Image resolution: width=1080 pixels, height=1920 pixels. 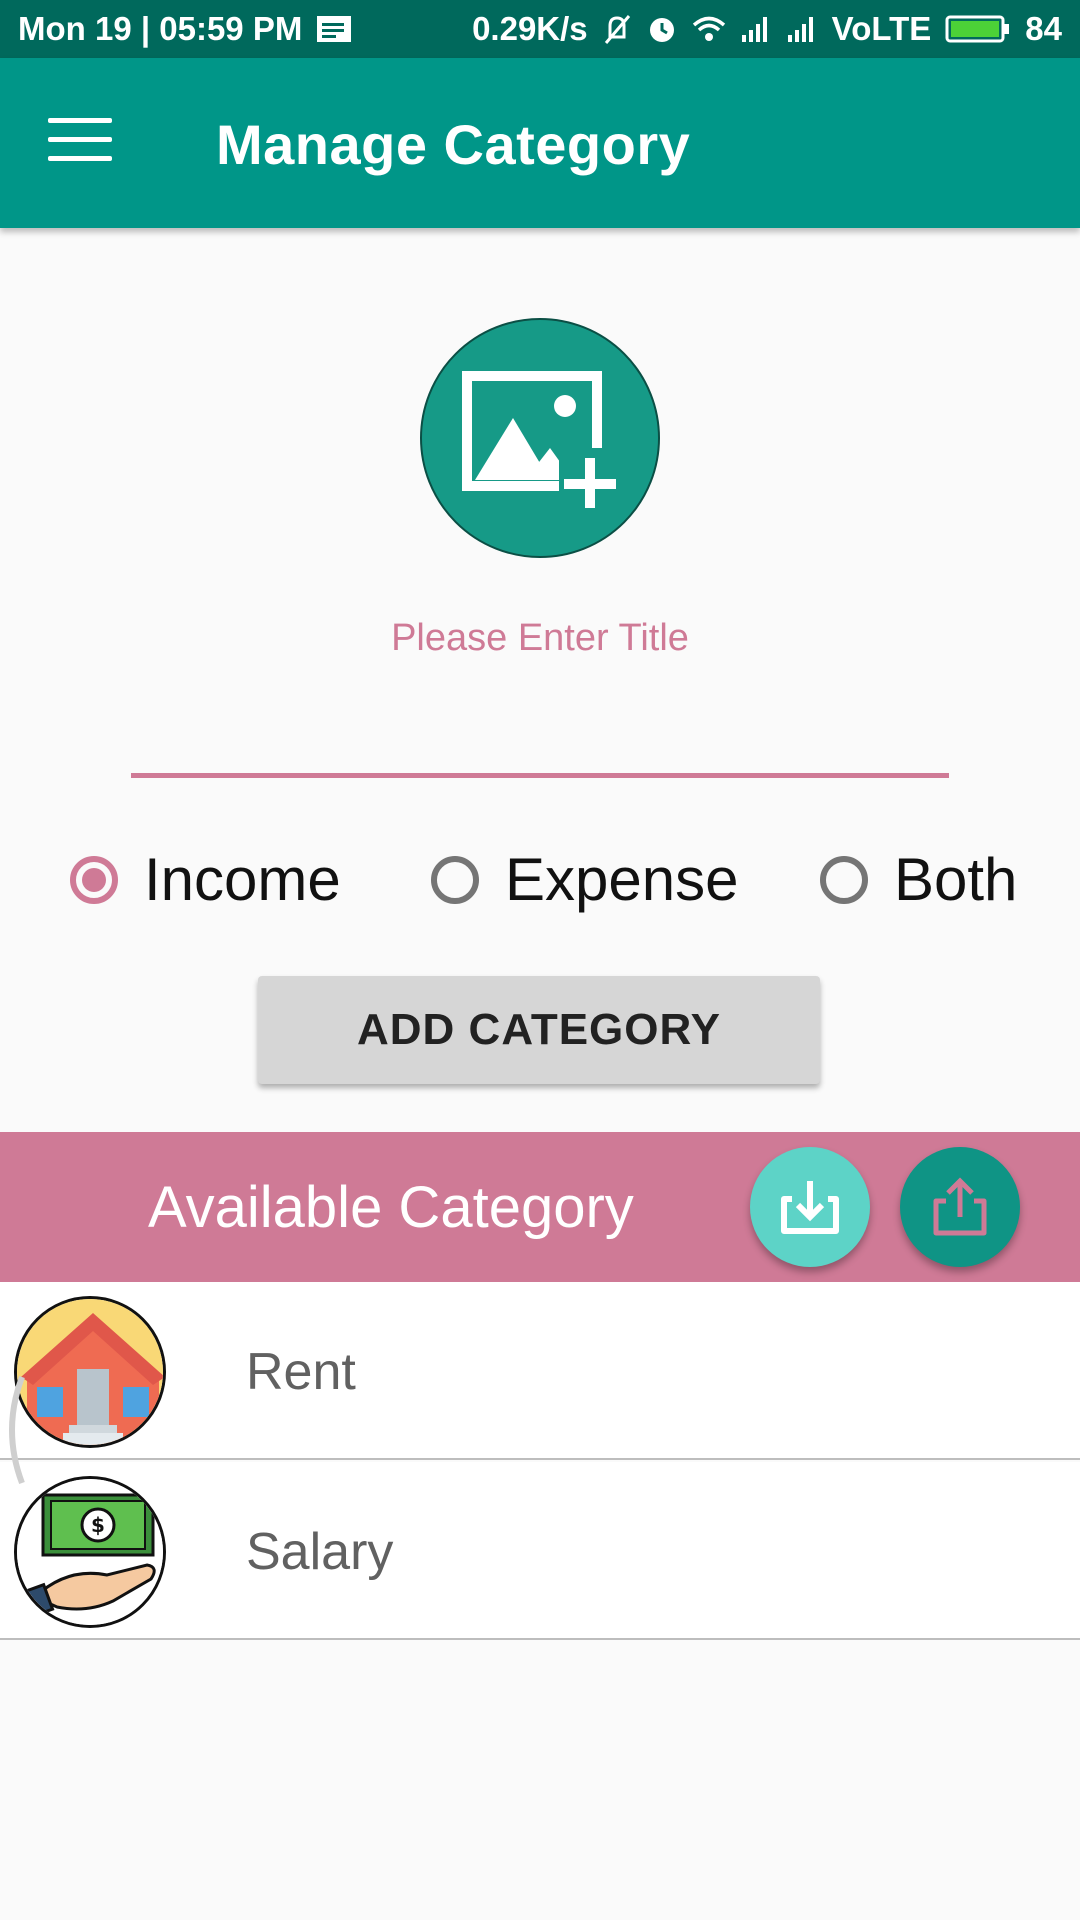 I want to click on list-item: Rent, so click(x=540, y=1371).